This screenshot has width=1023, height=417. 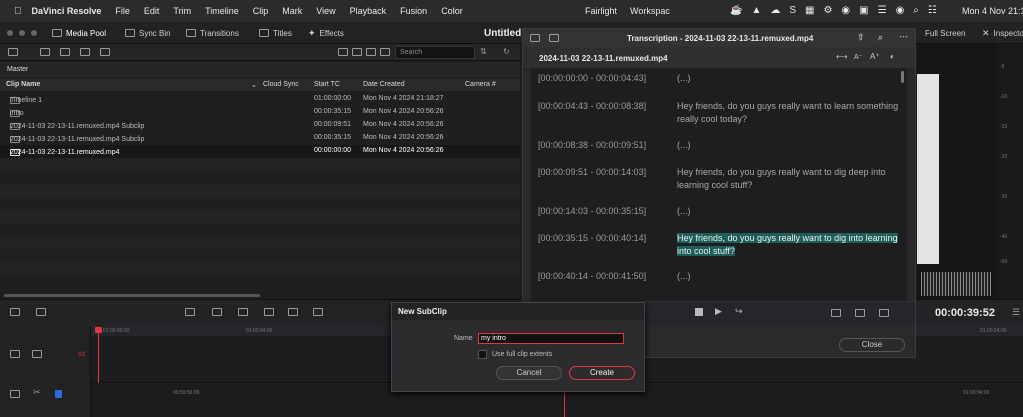 What do you see at coordinates (212, 33) in the screenshot?
I see `tab-transitions: Transitions` at bounding box center [212, 33].